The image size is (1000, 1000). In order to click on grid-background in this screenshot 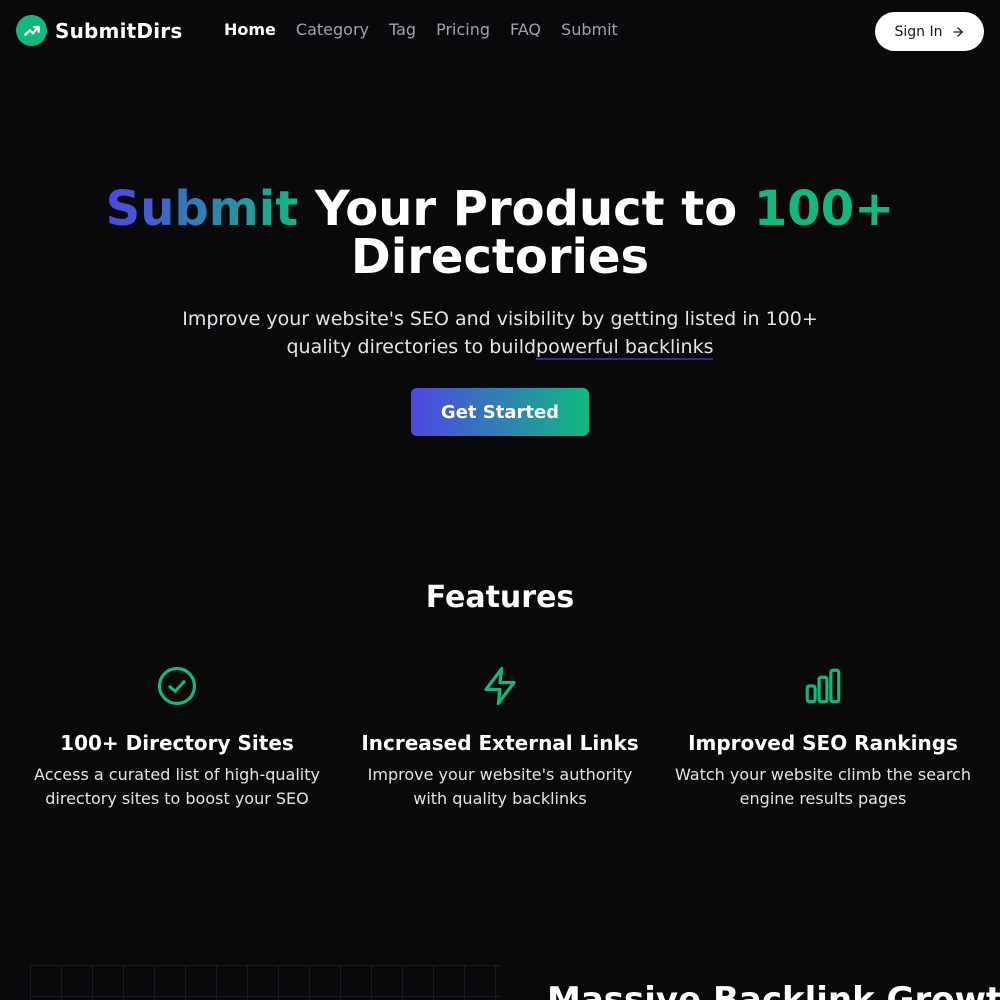, I will do `click(265, 982)`.